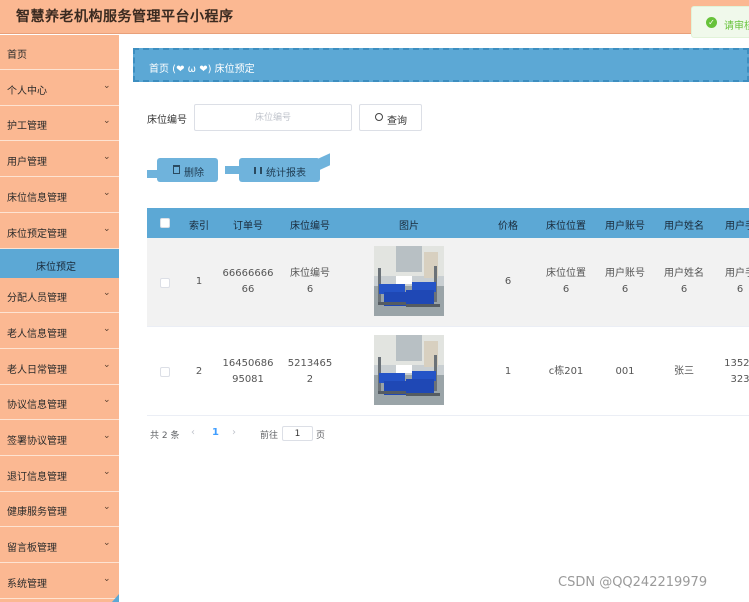  What do you see at coordinates (248, 281) in the screenshot?
I see `cell-order-no: 66666666 66` at bounding box center [248, 281].